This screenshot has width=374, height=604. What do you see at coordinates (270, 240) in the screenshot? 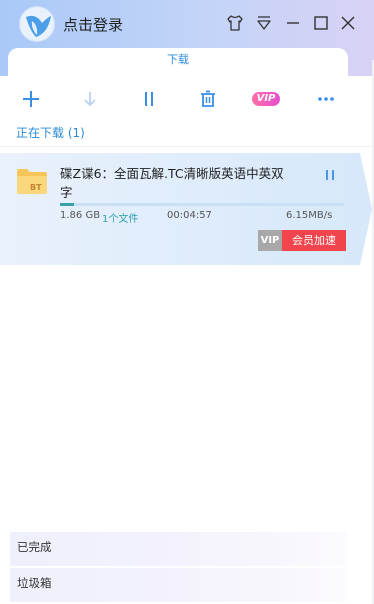
I see `vip-badge: VIP` at bounding box center [270, 240].